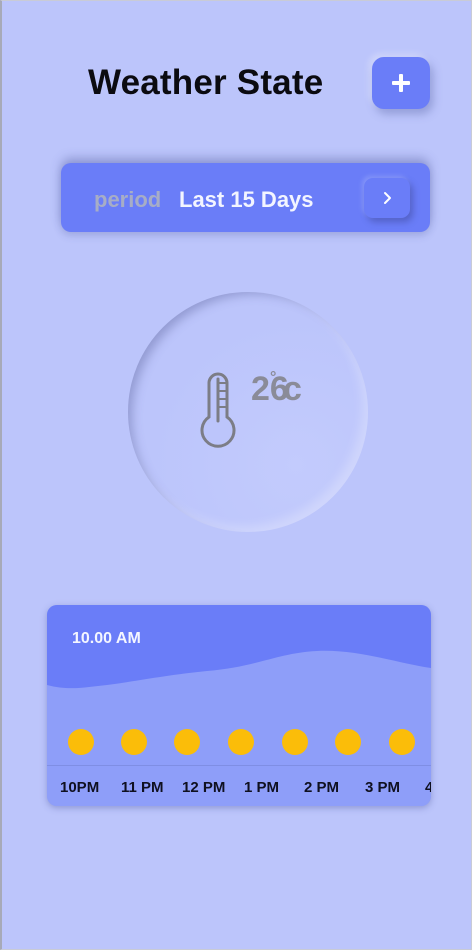 The image size is (472, 950). Describe the element at coordinates (292, 389) in the screenshot. I see `temperature-unit: c` at that location.